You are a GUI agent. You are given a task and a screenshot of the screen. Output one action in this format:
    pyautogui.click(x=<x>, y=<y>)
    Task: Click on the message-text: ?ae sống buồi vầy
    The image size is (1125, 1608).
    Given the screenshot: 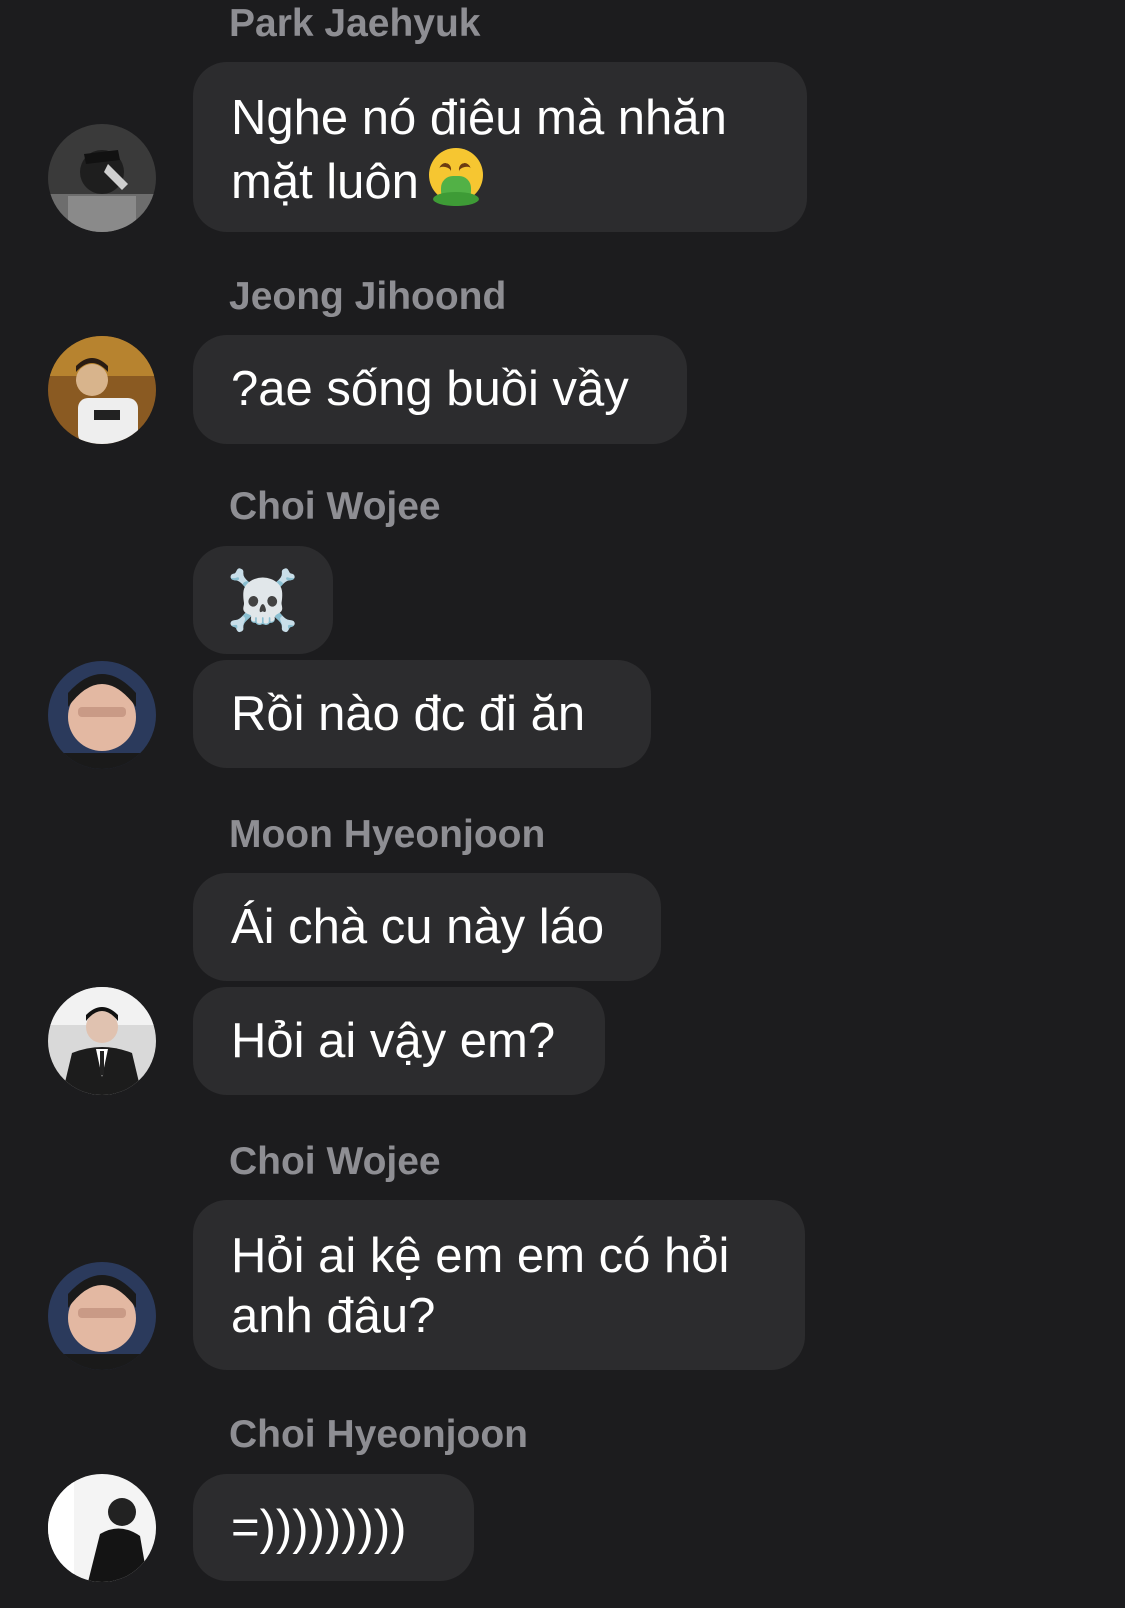 What is the action you would take?
    pyautogui.click(x=430, y=389)
    